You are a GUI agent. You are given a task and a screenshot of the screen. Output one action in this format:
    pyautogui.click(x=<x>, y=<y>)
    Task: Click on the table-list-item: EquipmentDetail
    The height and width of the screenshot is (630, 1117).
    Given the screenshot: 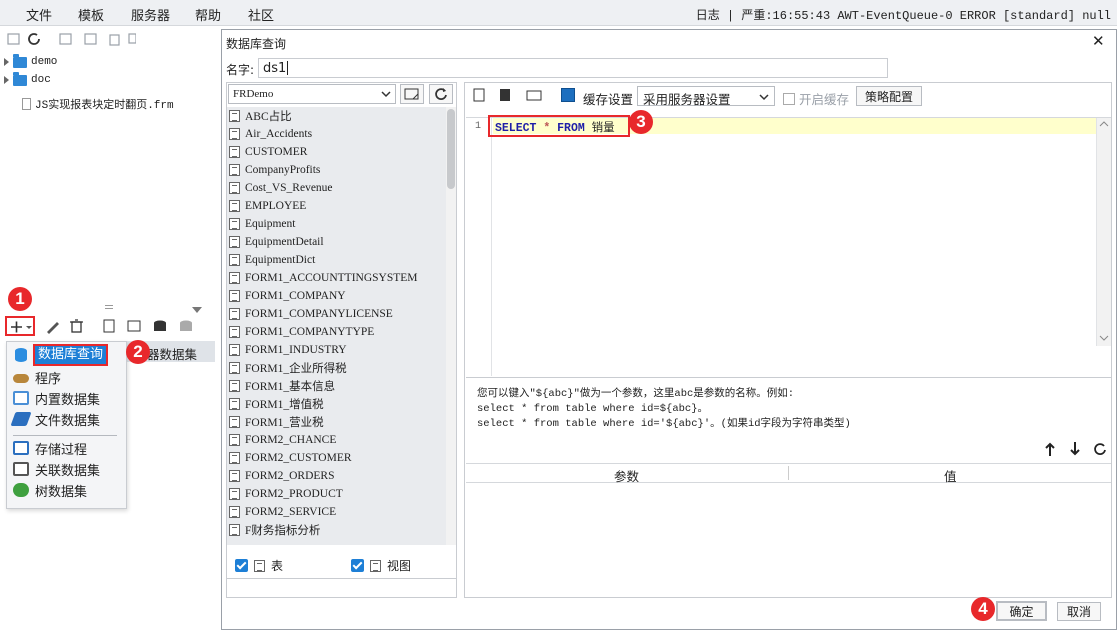 What is the action you would take?
    pyautogui.click(x=276, y=242)
    